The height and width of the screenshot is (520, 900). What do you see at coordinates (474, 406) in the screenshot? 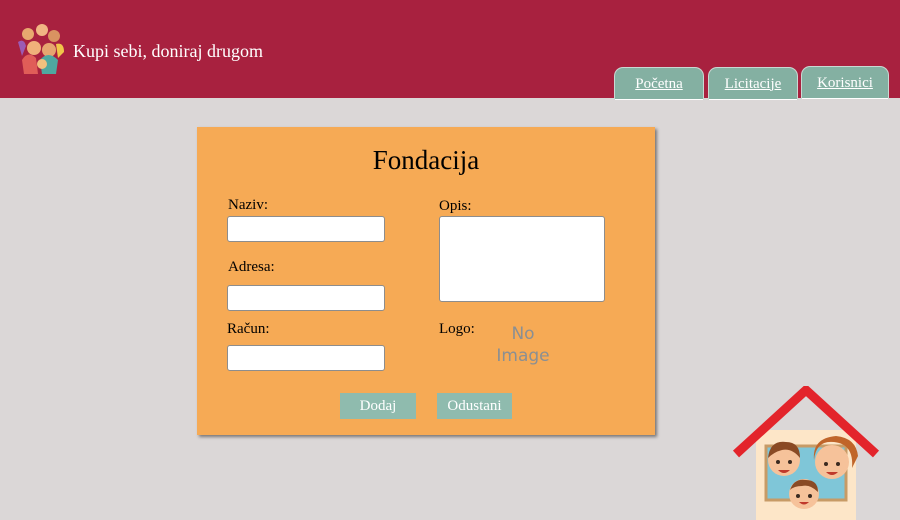
I see `cancel-button: Odustani` at bounding box center [474, 406].